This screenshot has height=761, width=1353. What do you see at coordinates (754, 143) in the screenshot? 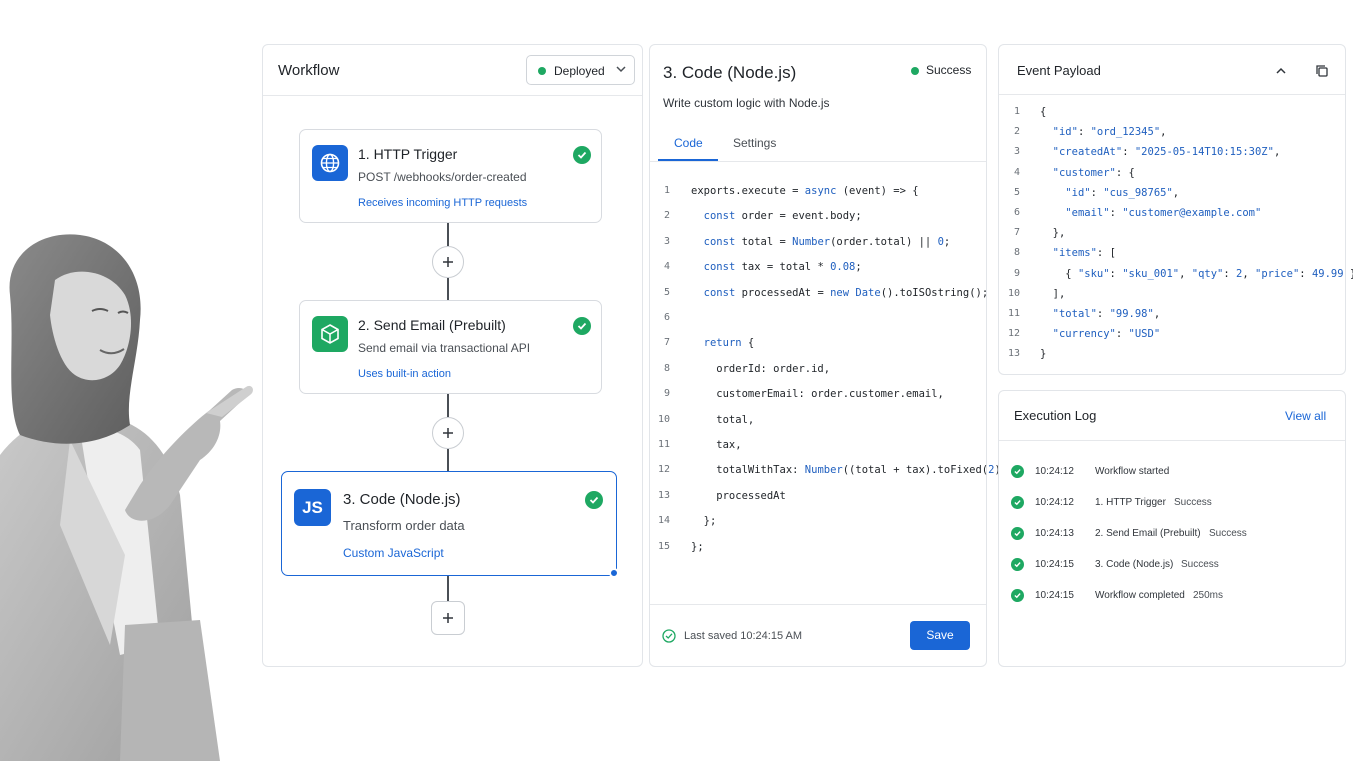
I see `tab-settings: Settings` at bounding box center [754, 143].